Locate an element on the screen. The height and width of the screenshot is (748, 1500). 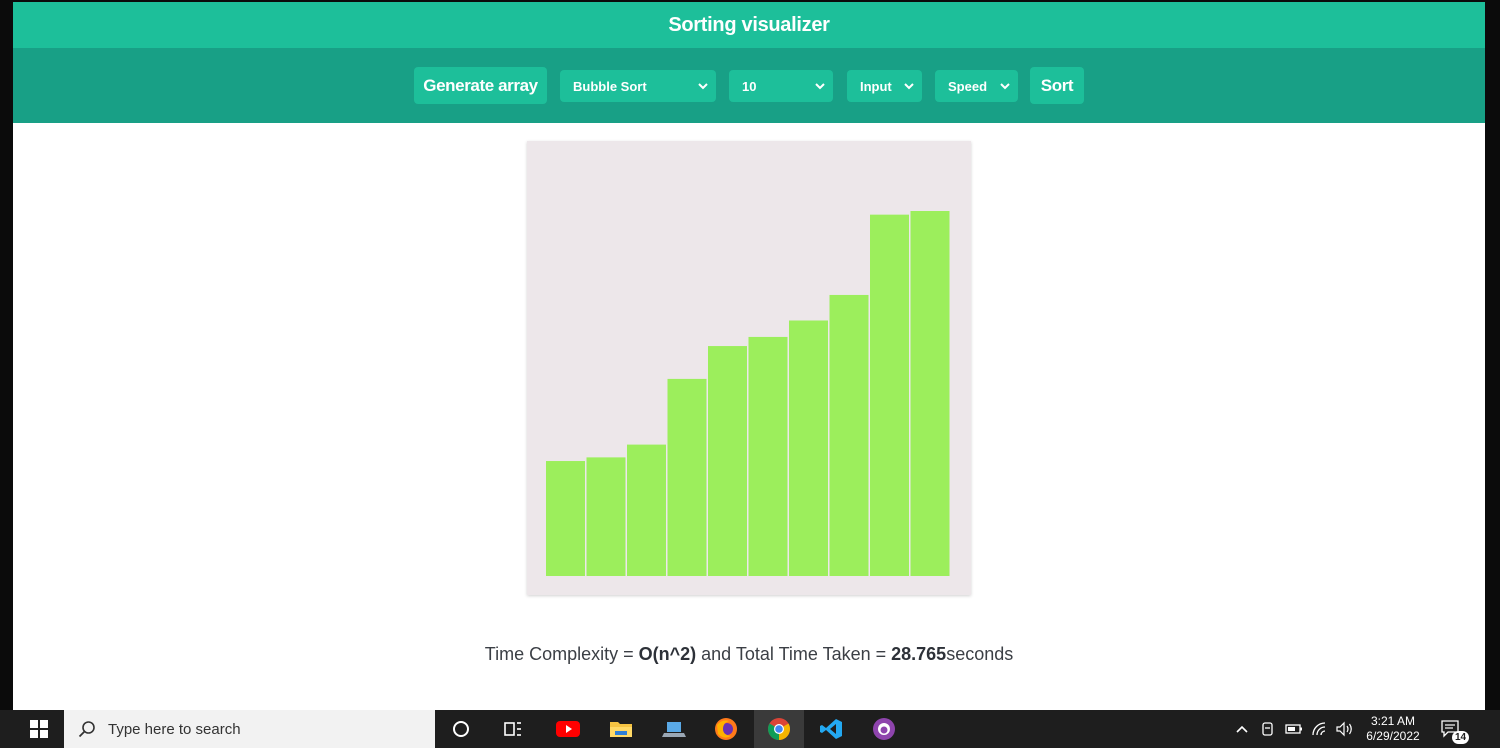
youtube-icon is located at coordinates (568, 729).